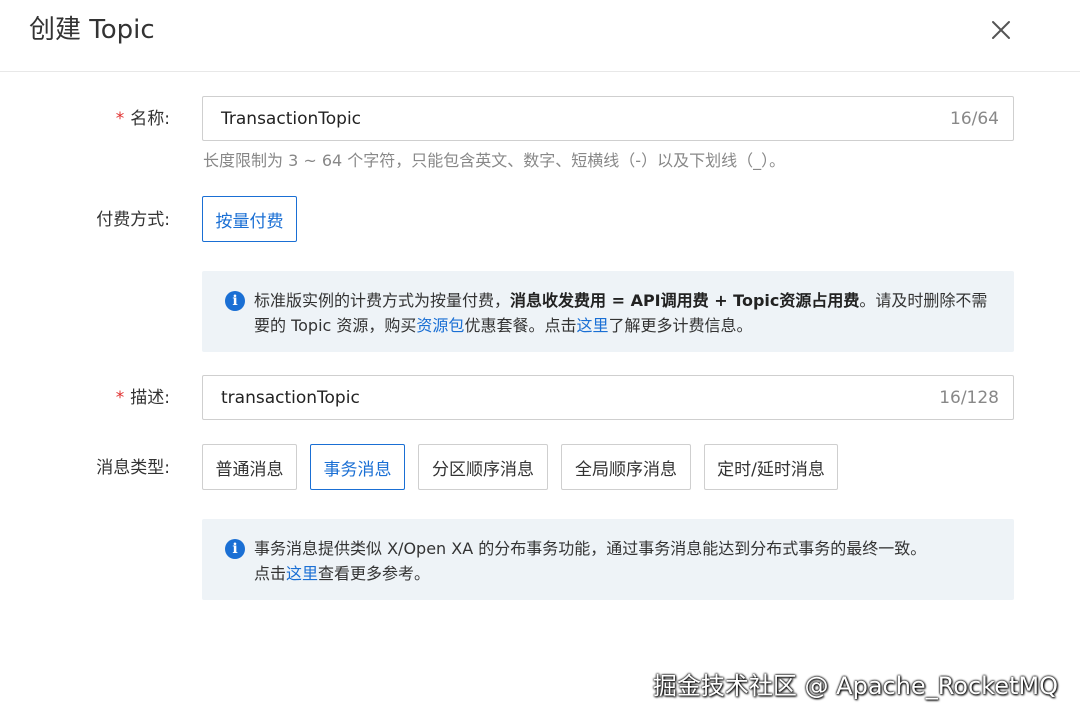  Describe the element at coordinates (540, 36) in the screenshot. I see `dialog-header: 创建 Topic` at that location.